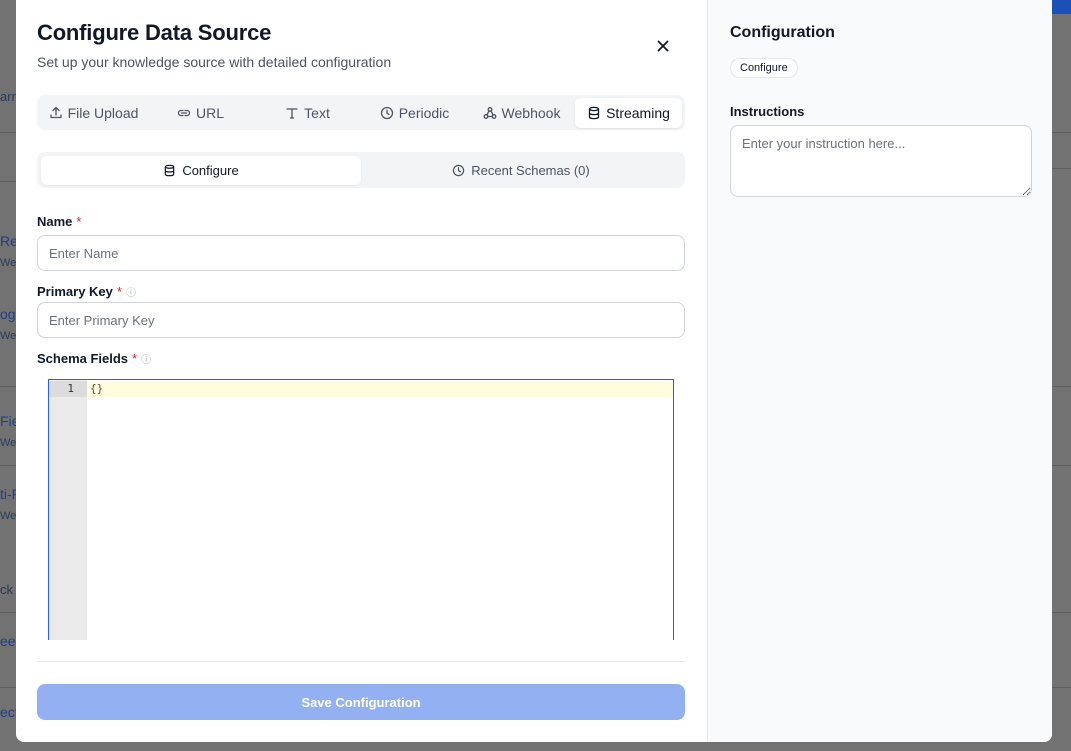 Image resolution: width=1071 pixels, height=751 pixels. Describe the element at coordinates (380, 389) in the screenshot. I see `active-line-highlight` at that location.